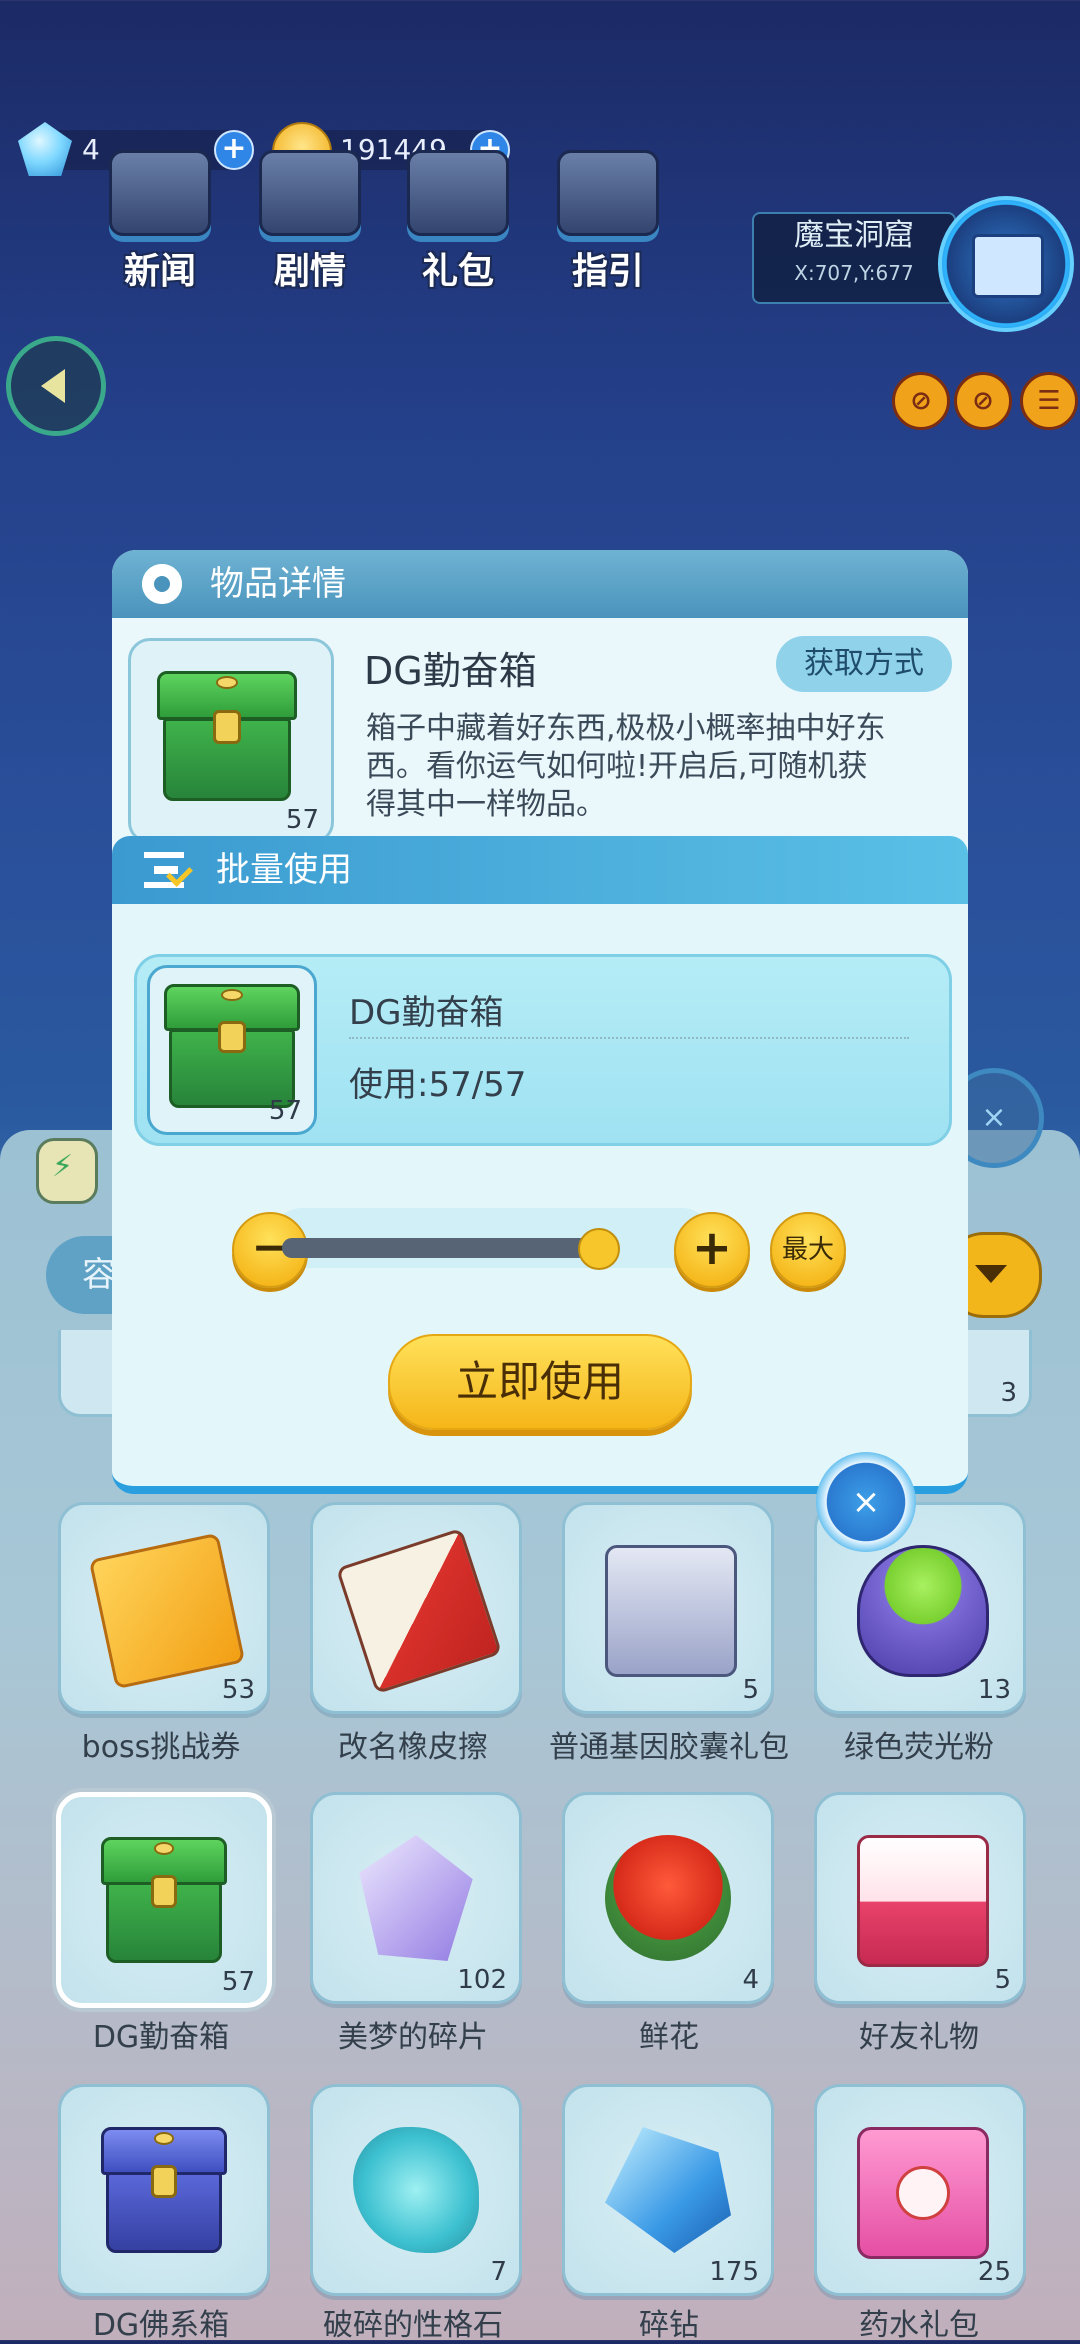  What do you see at coordinates (919, 2325) in the screenshot?
I see `item-name: 药水礼包` at bounding box center [919, 2325].